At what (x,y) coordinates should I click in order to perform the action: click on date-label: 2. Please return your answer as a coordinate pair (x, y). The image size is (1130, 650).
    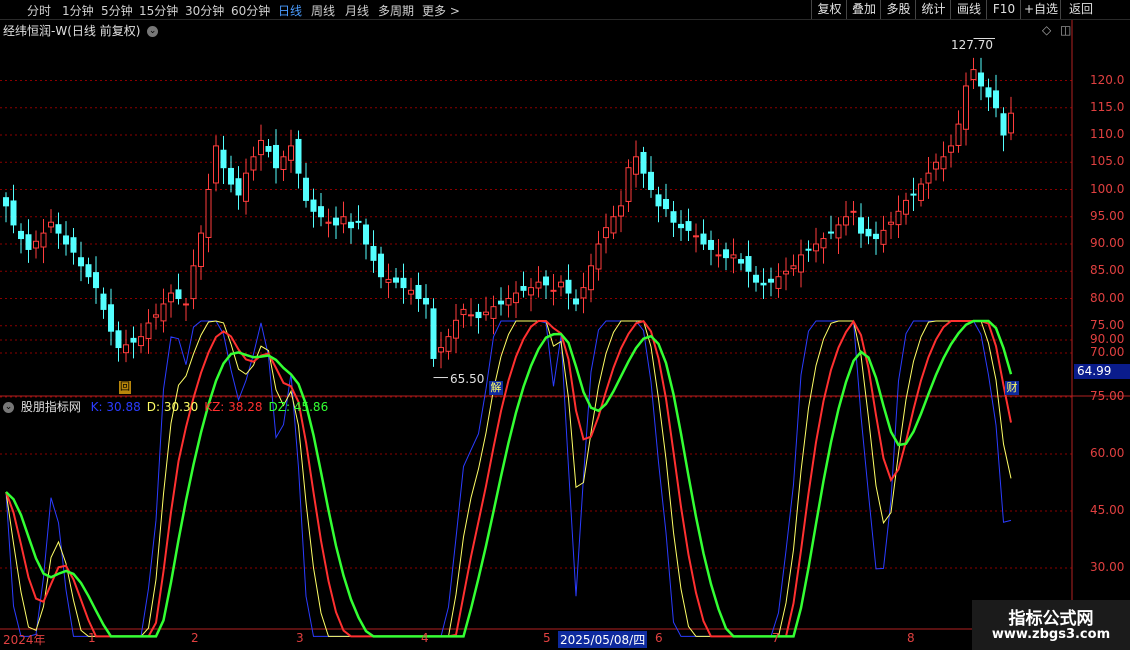
    Looking at the image, I should click on (195, 638).